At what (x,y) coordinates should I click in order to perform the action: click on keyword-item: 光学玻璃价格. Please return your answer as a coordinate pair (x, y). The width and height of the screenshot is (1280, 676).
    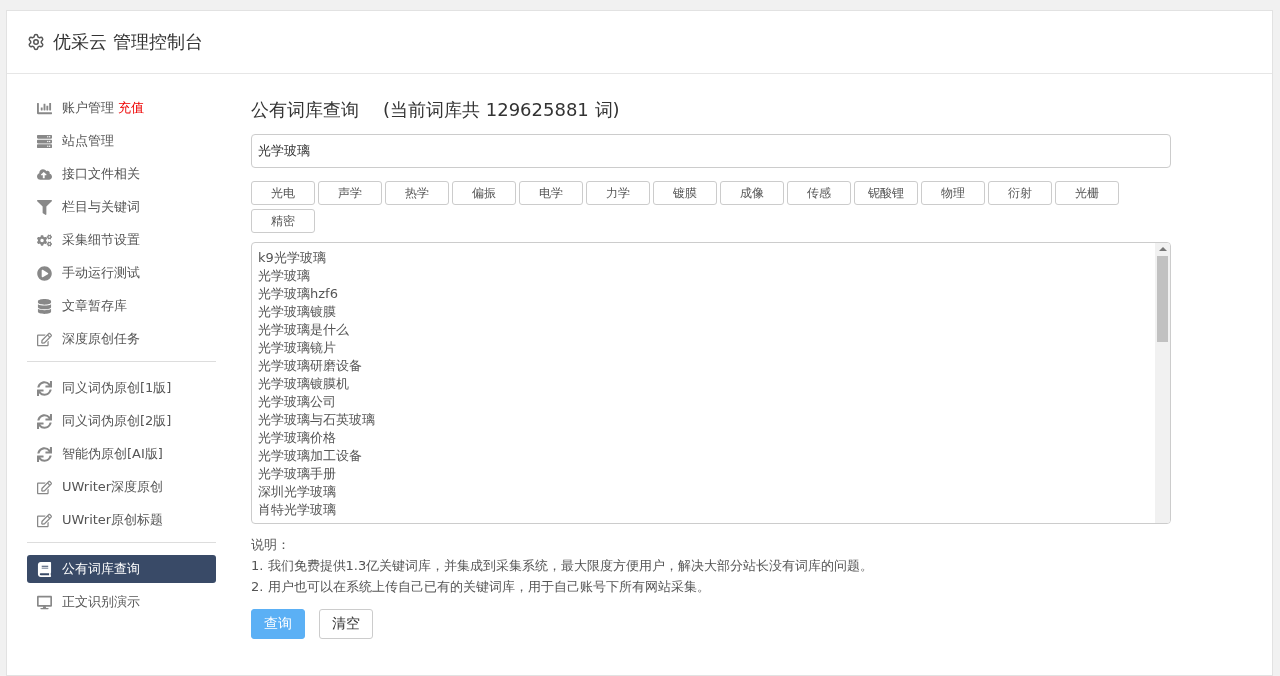
    Looking at the image, I should click on (297, 438).